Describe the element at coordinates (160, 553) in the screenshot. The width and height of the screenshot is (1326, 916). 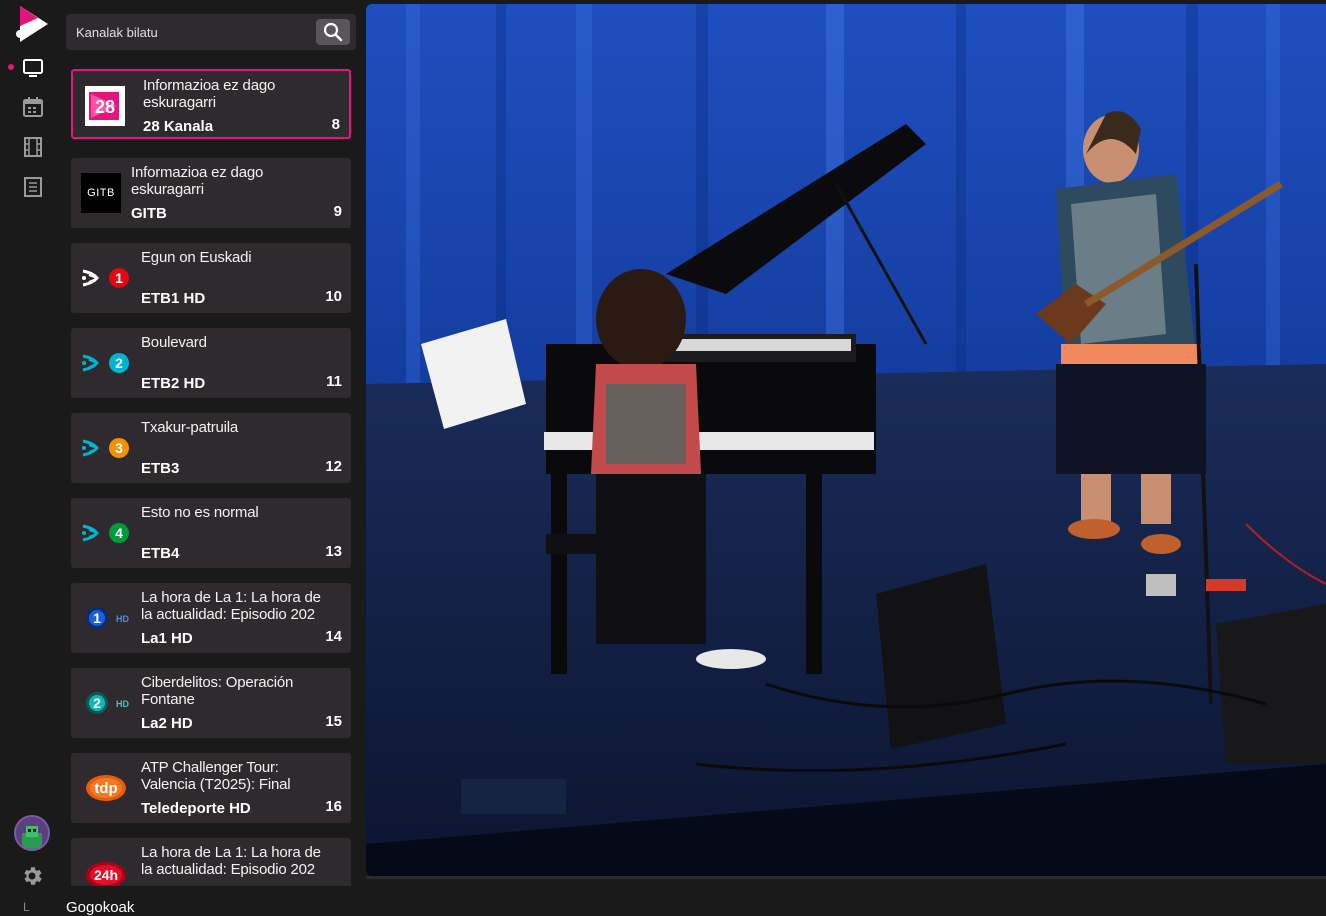
I see `channel-name: ETB4` at that location.